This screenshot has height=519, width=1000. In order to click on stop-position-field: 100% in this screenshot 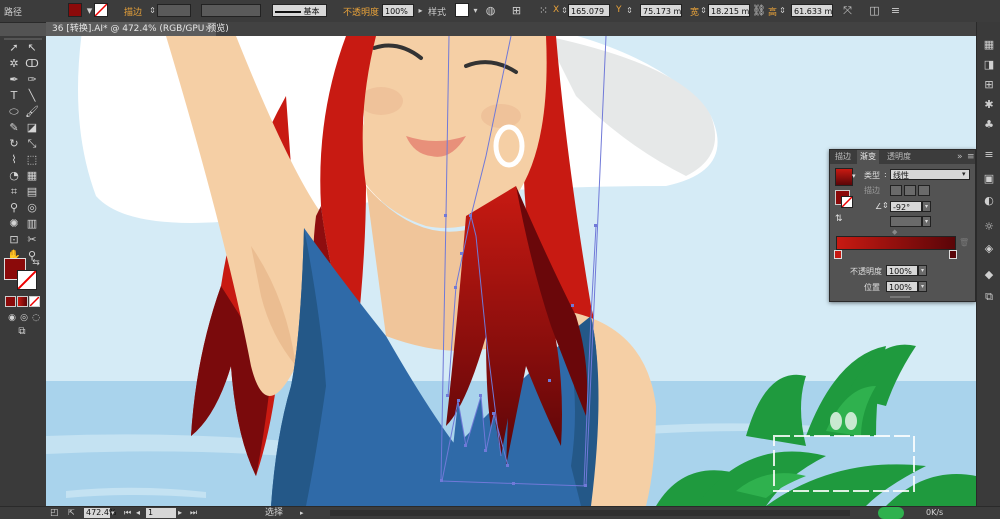, I will do `click(902, 286)`.